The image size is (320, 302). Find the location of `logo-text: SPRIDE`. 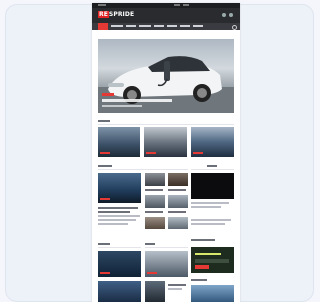

logo-text: SPRIDE is located at coordinates (121, 14).